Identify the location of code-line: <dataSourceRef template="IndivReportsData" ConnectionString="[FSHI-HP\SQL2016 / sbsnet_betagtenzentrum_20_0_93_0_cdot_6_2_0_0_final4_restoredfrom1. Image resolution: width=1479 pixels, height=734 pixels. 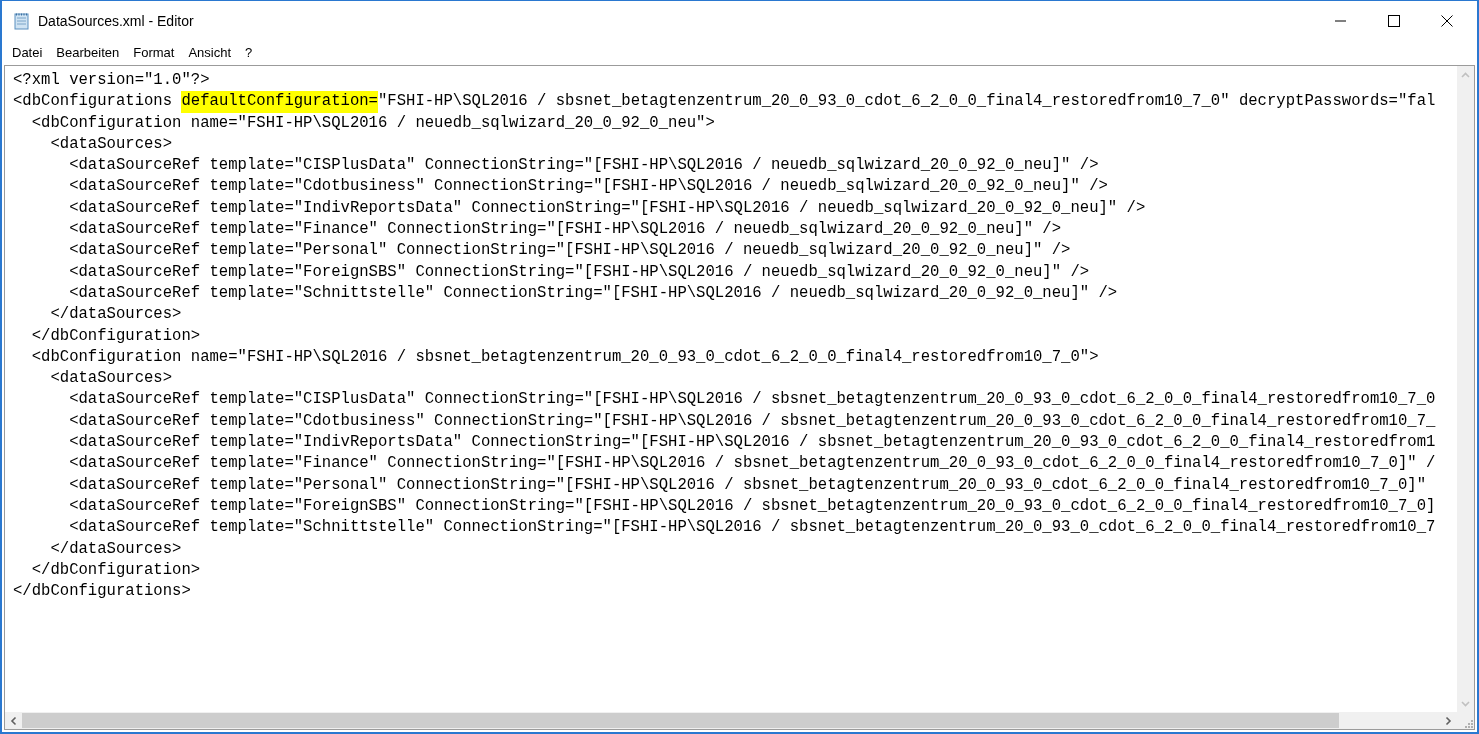
(752, 443).